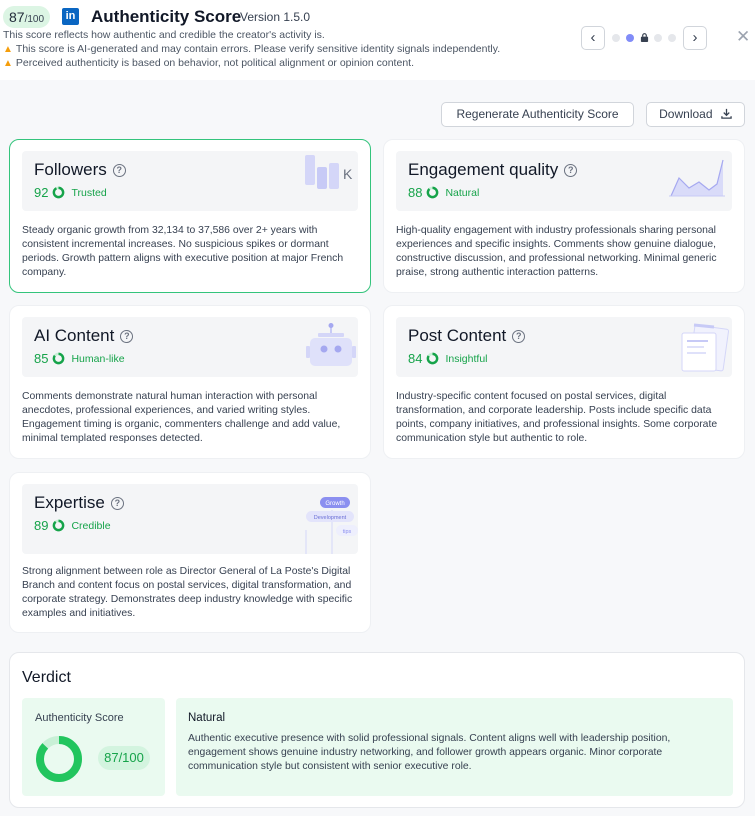  What do you see at coordinates (41, 358) in the screenshot?
I see `card-score-value: 85` at bounding box center [41, 358].